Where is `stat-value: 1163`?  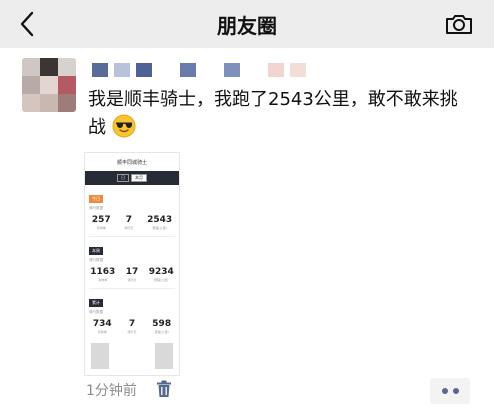
stat-value: 1163 is located at coordinates (103, 272).